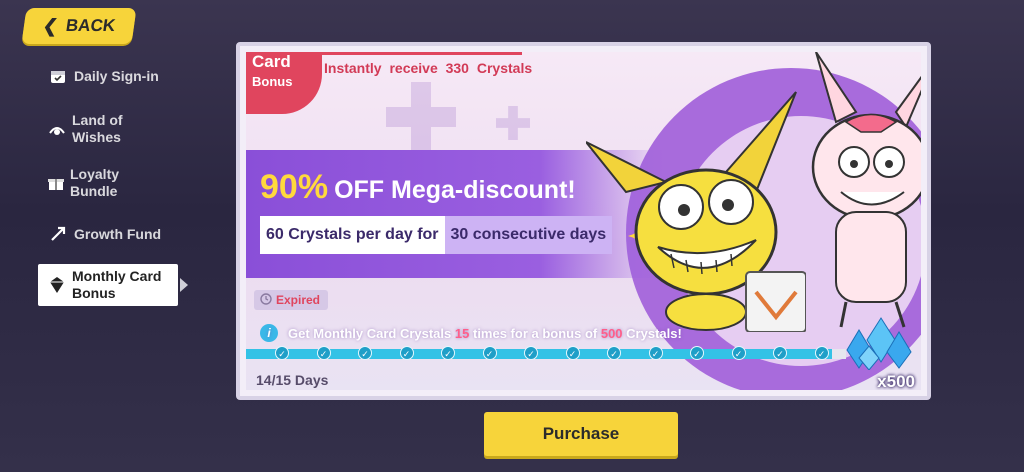 The height and width of the screenshot is (472, 1024). I want to click on sidebar-item-label: Growth Fund, so click(118, 233).